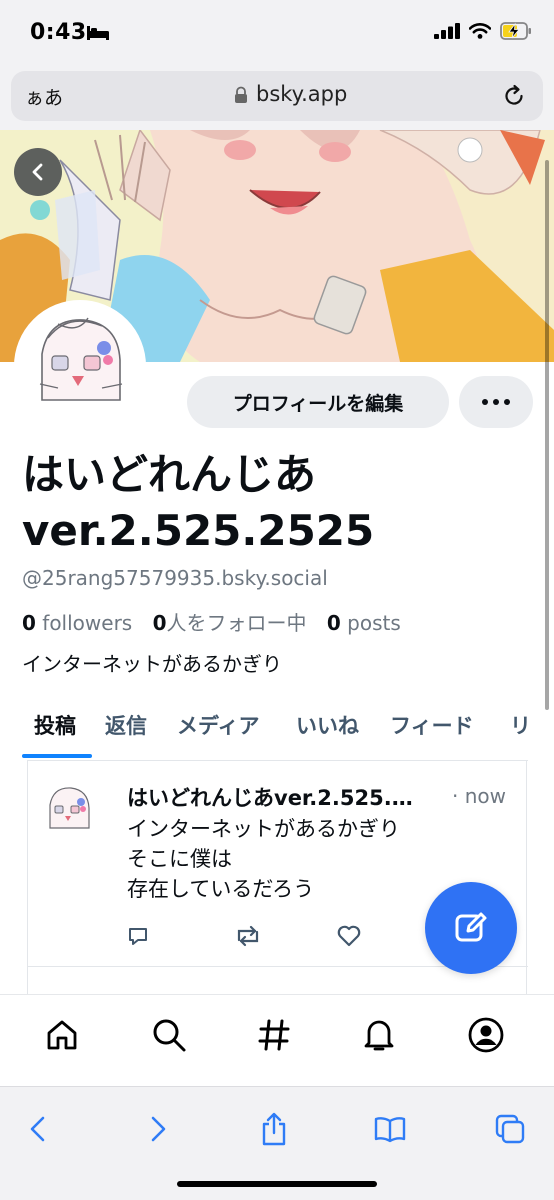 This screenshot has height=1200, width=554. I want to click on more-options-button, so click(496, 402).